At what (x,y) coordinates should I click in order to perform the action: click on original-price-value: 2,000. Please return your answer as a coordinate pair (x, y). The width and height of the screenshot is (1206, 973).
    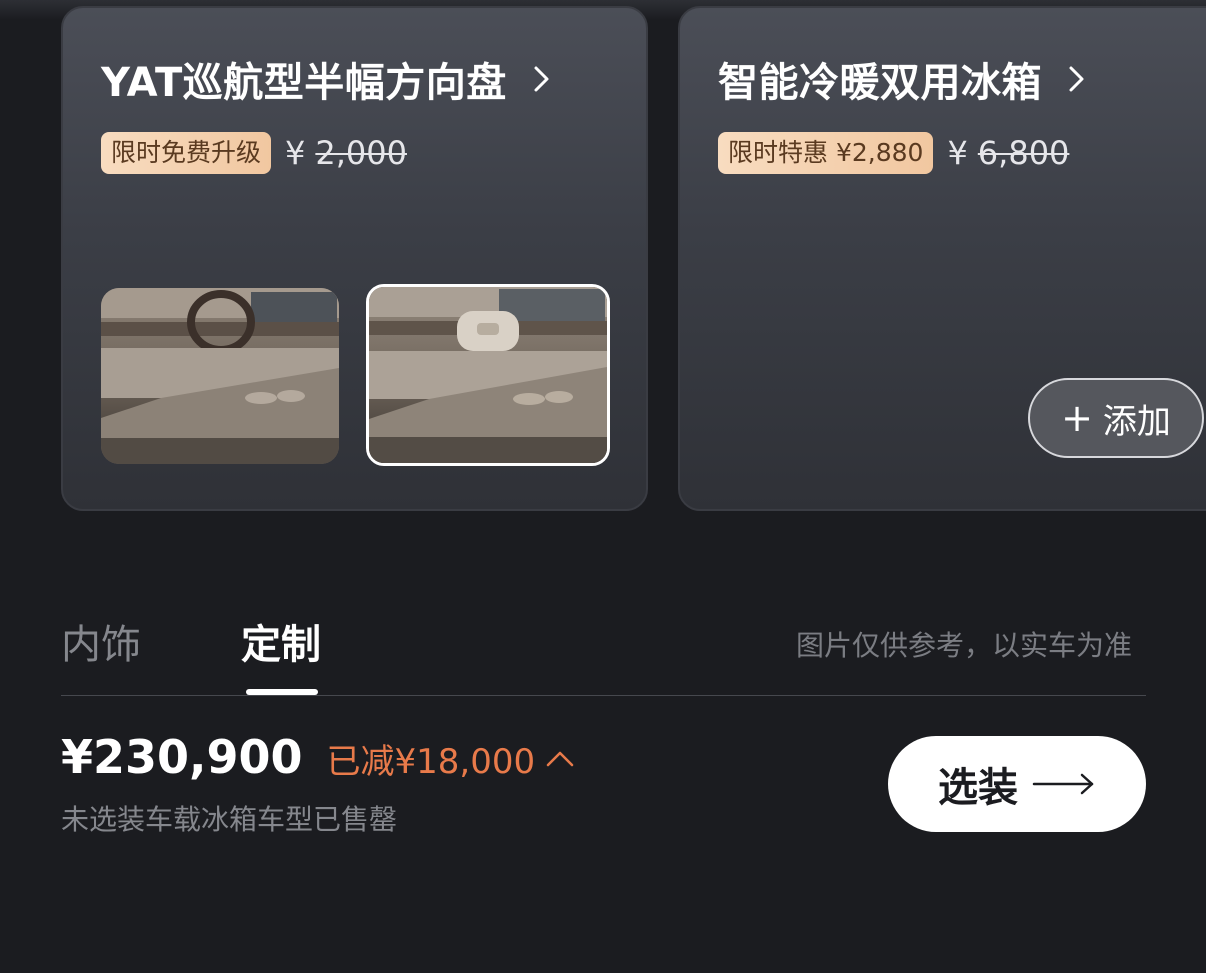
    Looking at the image, I should click on (361, 153).